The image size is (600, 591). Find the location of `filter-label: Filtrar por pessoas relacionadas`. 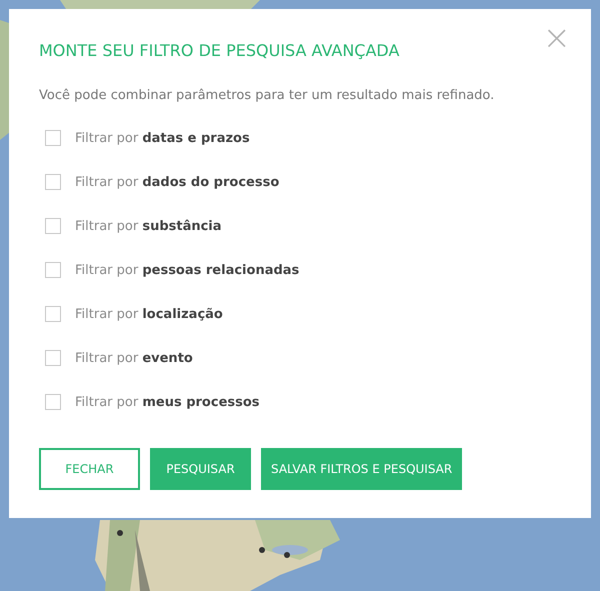

filter-label: Filtrar por pessoas relacionadas is located at coordinates (187, 270).